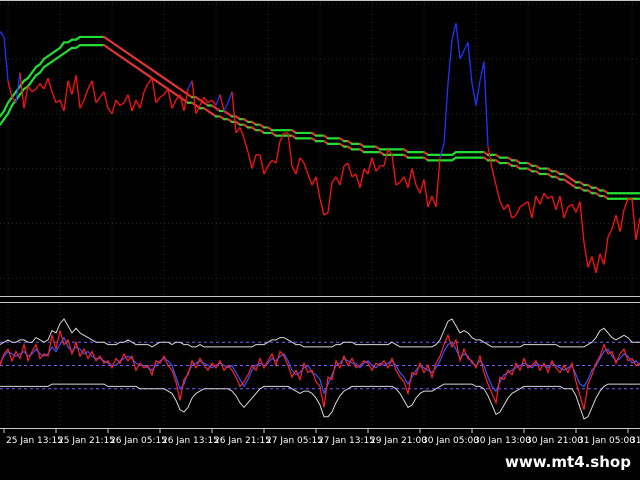  What do you see at coordinates (398, 441) in the screenshot?
I see `time-axis-tick-label: 29 Jan 21:00` at bounding box center [398, 441].